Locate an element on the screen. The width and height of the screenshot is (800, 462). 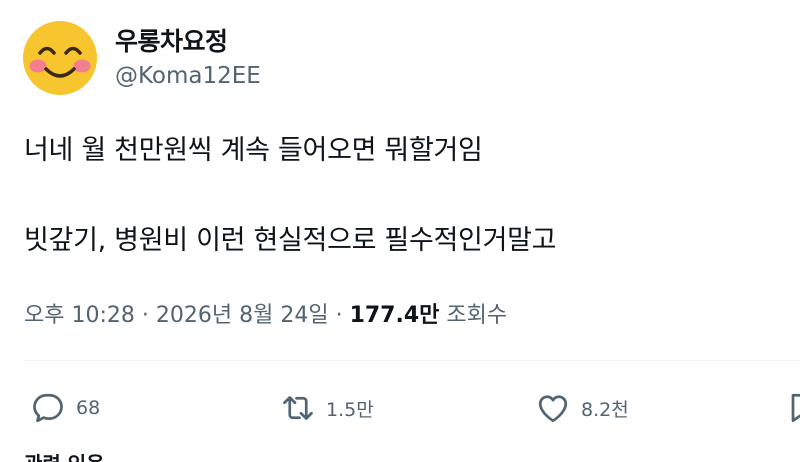
reply-count: 68 is located at coordinates (88, 408).